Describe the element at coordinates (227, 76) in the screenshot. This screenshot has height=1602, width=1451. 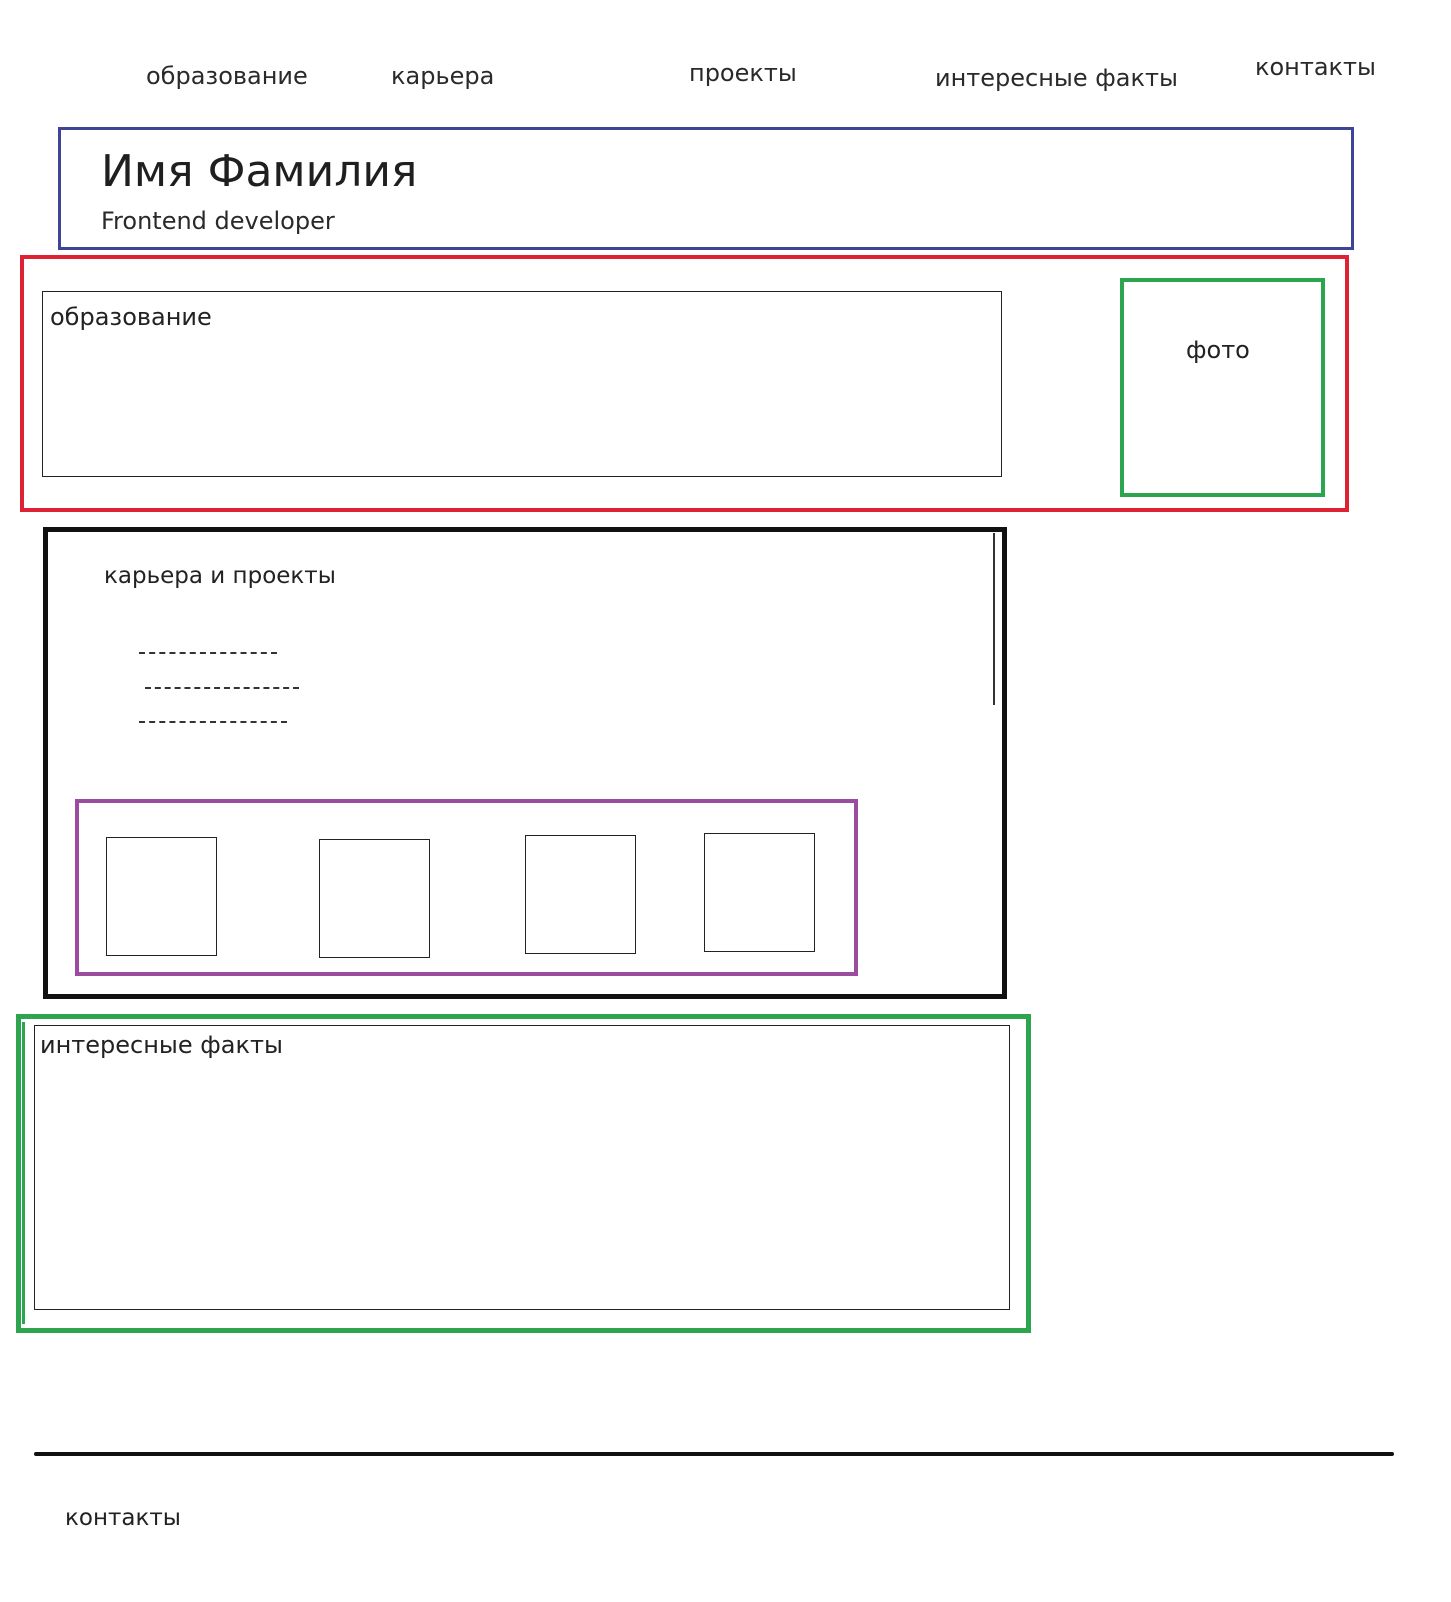
I see `nav-item-education: образование` at that location.